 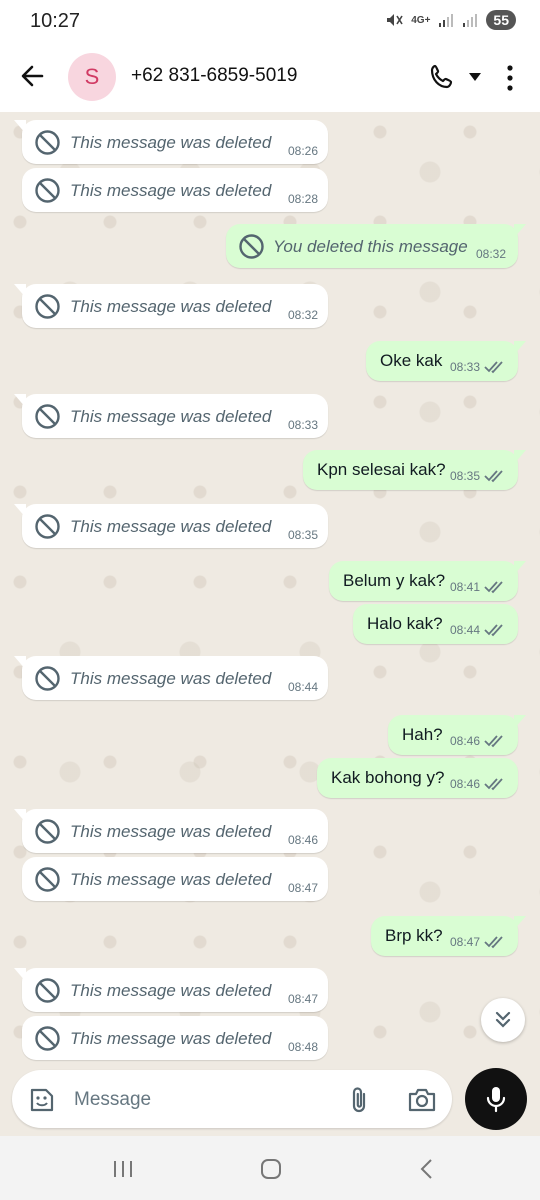 I want to click on message-bubble-incoming: This message was deleted 08:28, so click(x=175, y=190).